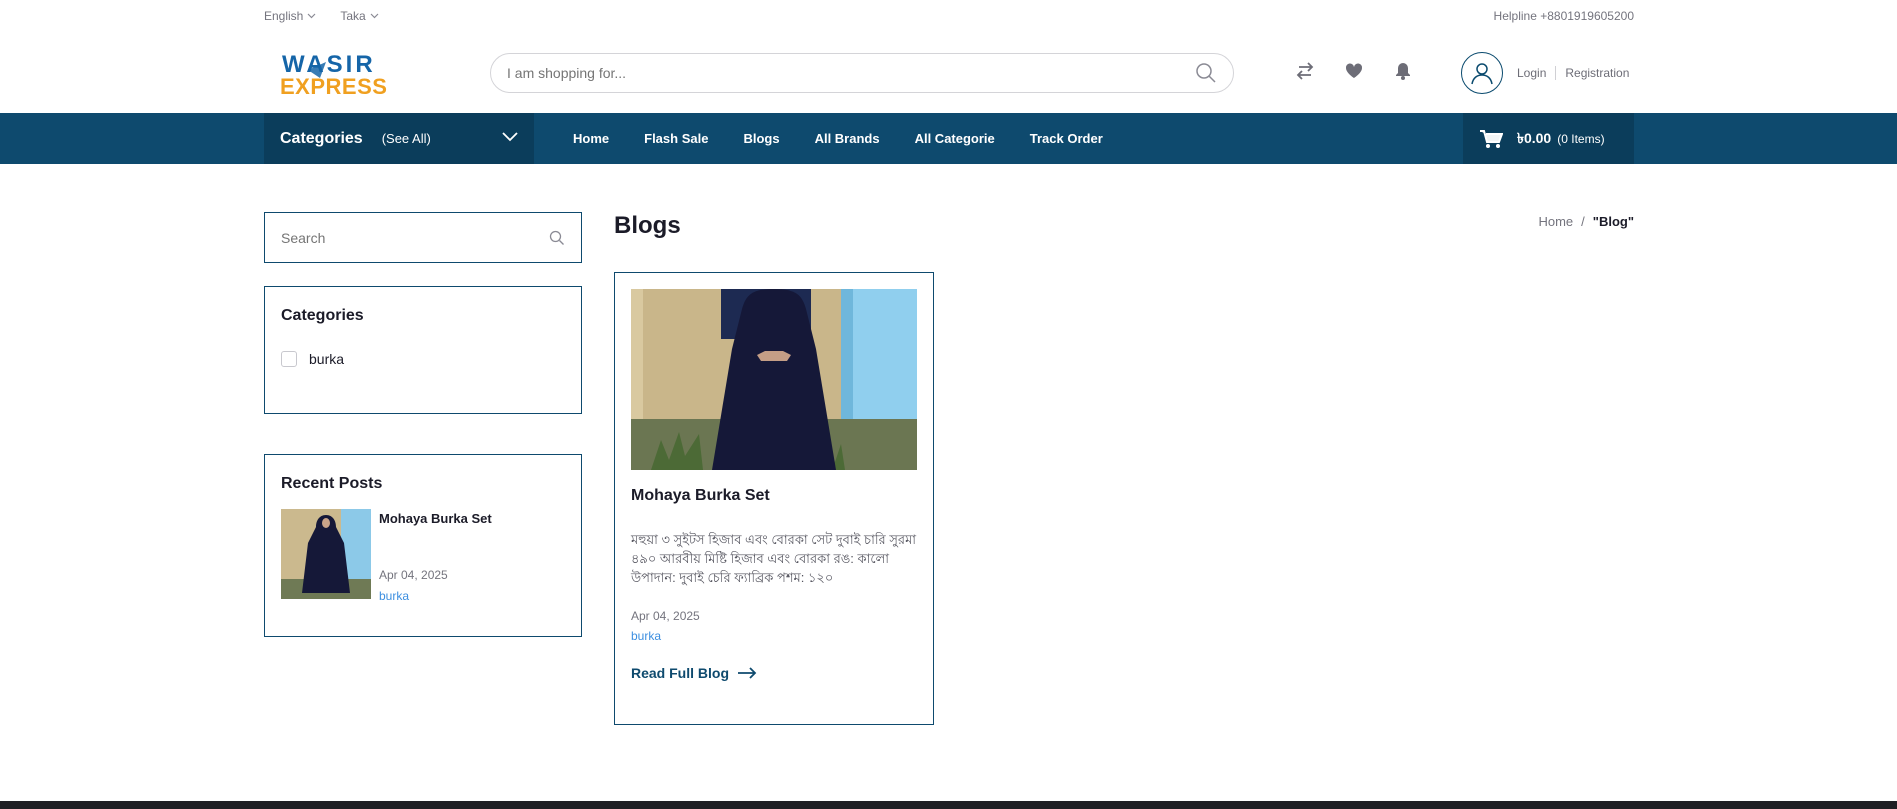 The image size is (1897, 809). Describe the element at coordinates (423, 359) in the screenshot. I see `category-item: burka` at that location.